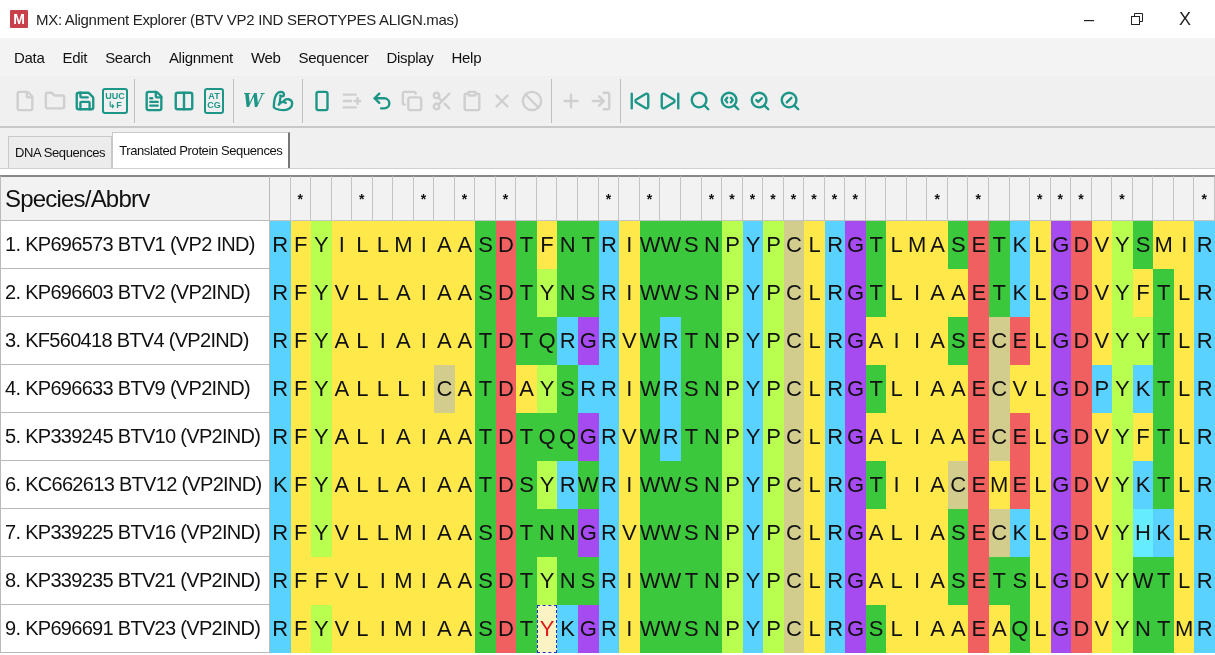 The width and height of the screenshot is (1215, 655). Describe the element at coordinates (712, 437) in the screenshot. I see `residue-cell: N` at that location.